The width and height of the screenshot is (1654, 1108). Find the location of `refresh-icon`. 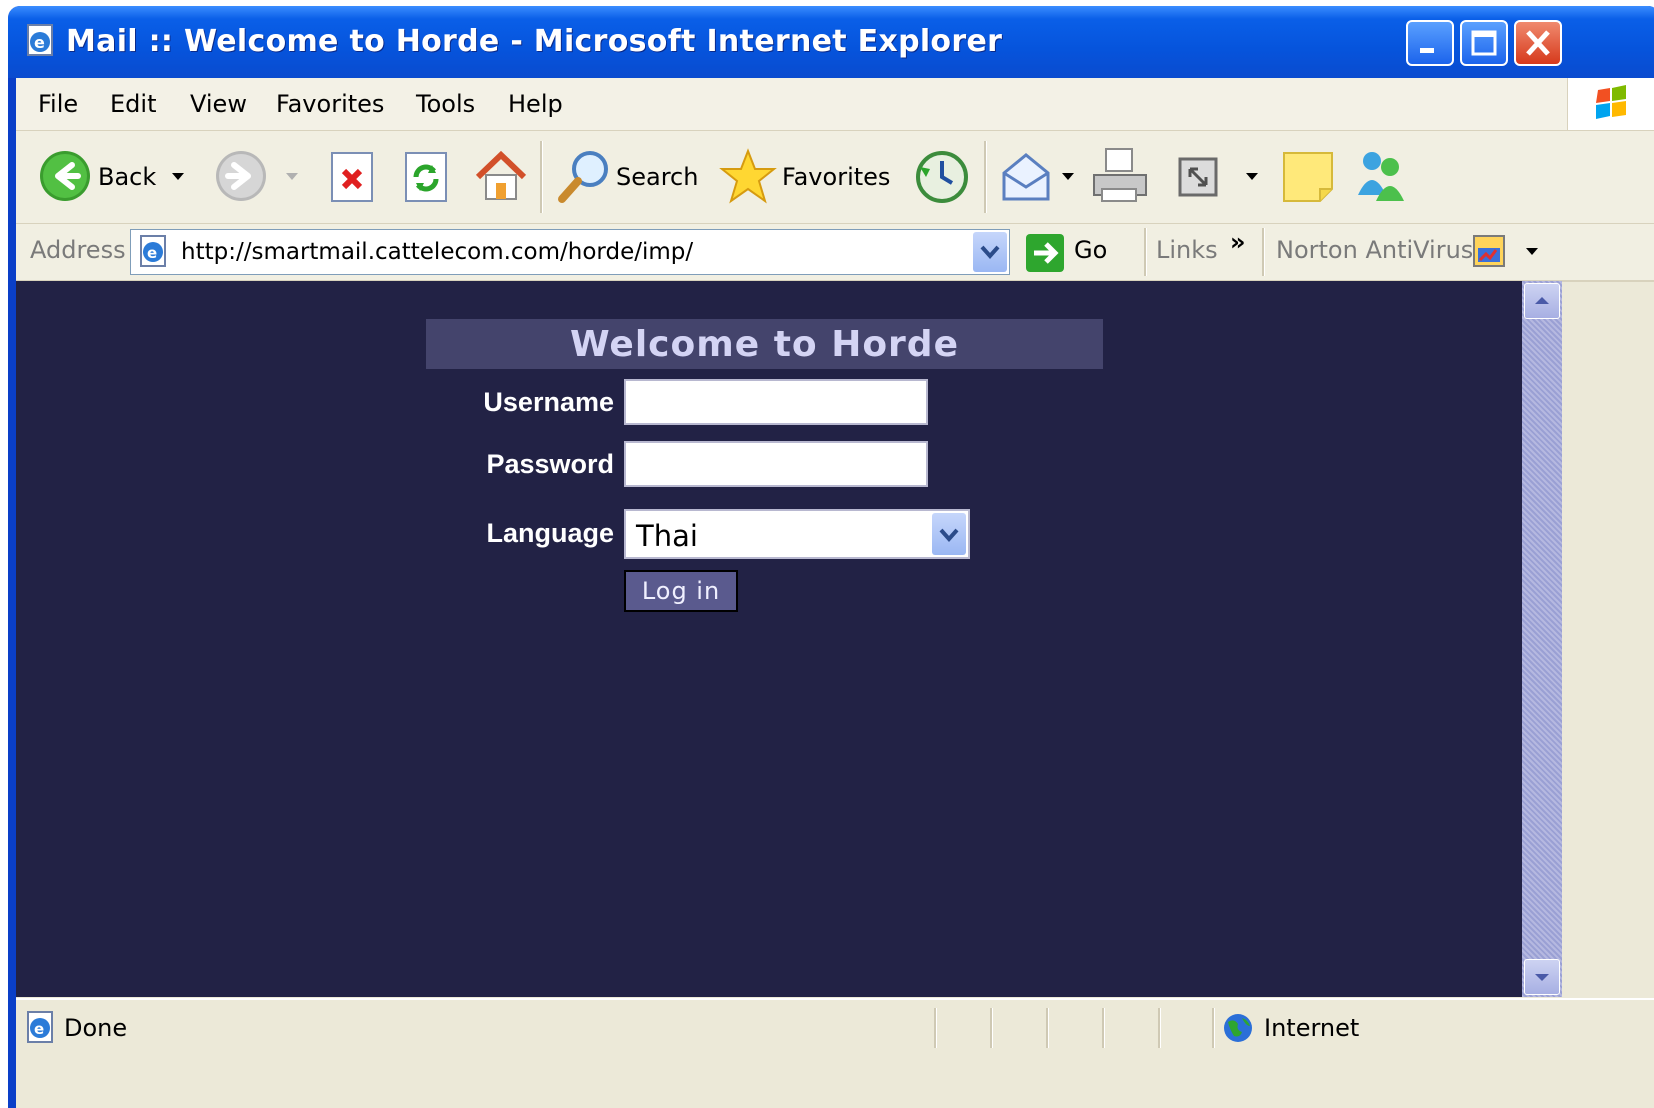

refresh-icon is located at coordinates (426, 177).